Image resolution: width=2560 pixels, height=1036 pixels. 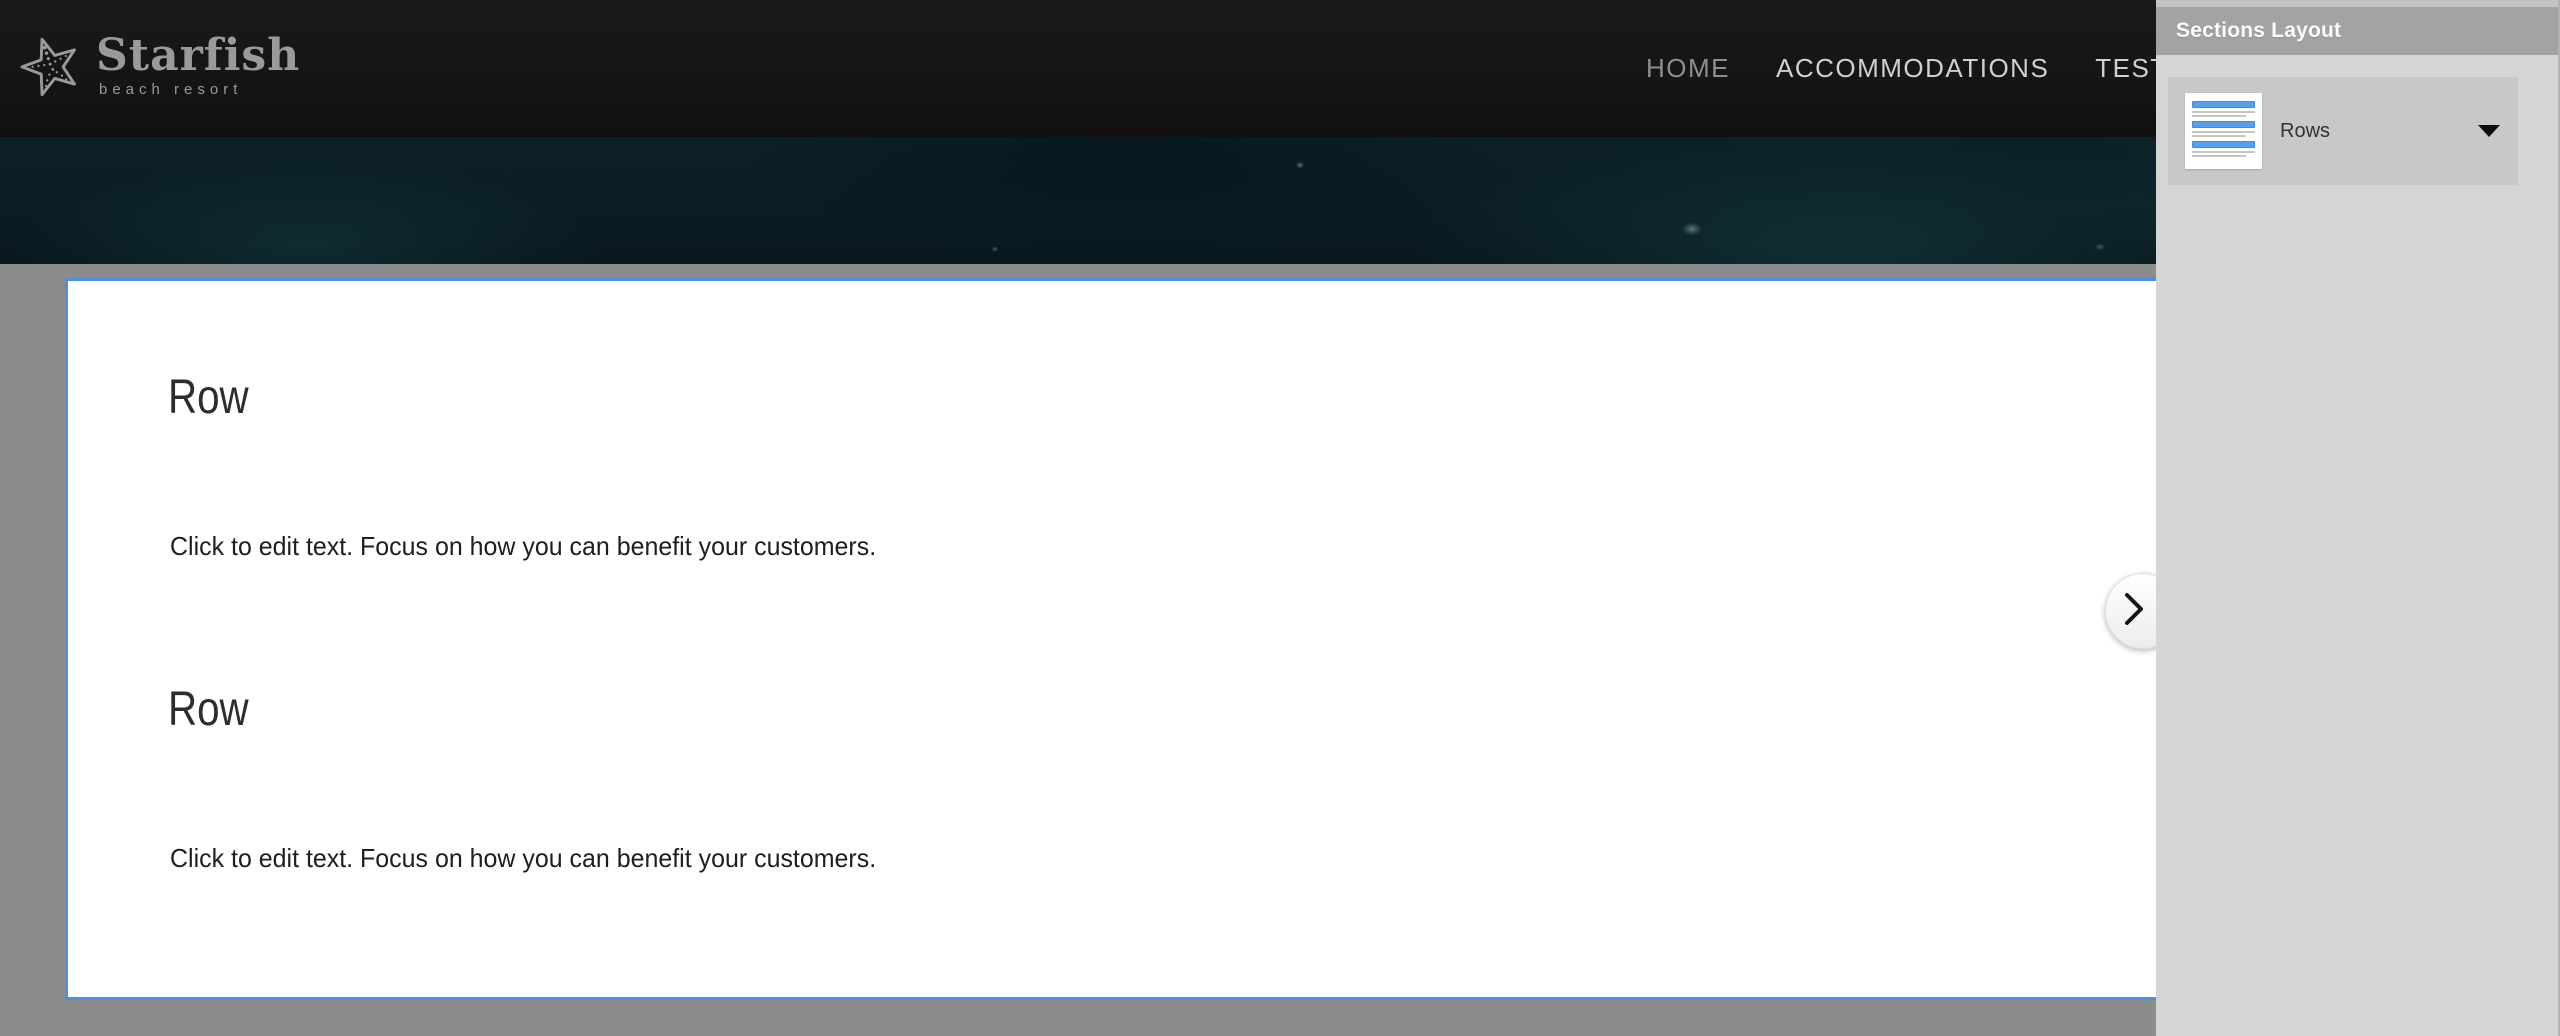 I want to click on rows-layout-thumbnail-icon, so click(x=2223, y=131).